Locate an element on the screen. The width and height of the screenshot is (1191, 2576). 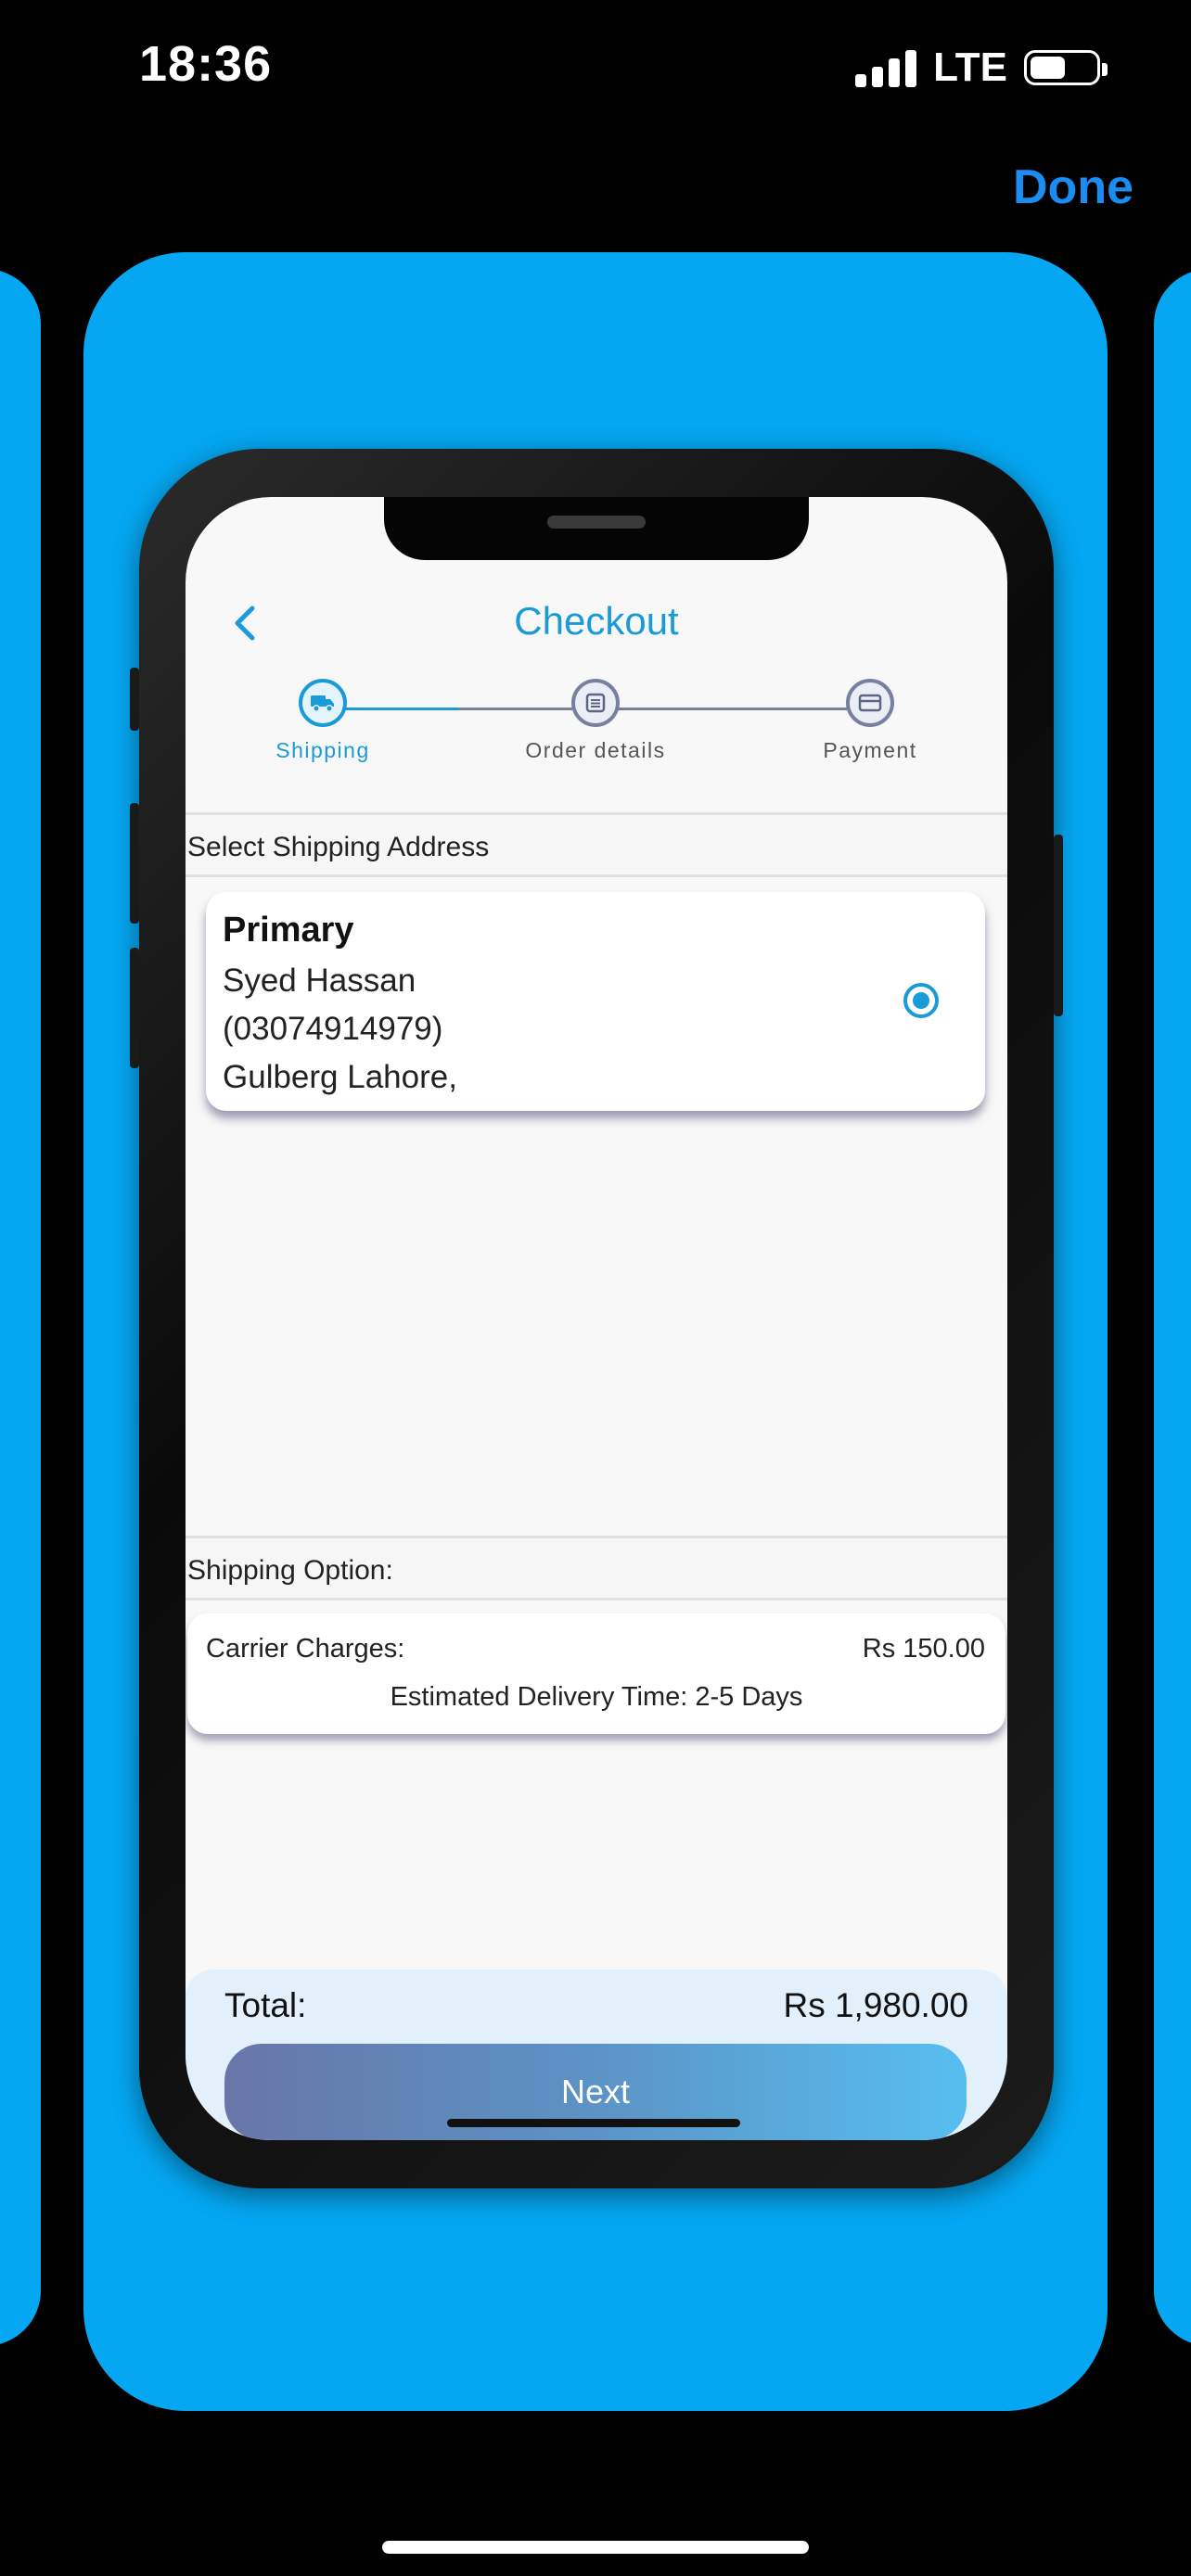
mute-switch is located at coordinates (134, 699).